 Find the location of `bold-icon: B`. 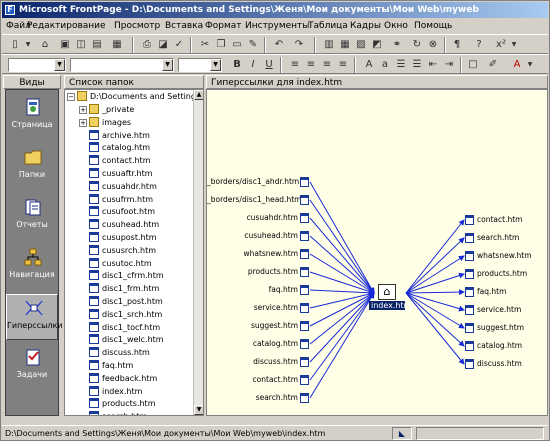

bold-icon: B is located at coordinates (237, 65).